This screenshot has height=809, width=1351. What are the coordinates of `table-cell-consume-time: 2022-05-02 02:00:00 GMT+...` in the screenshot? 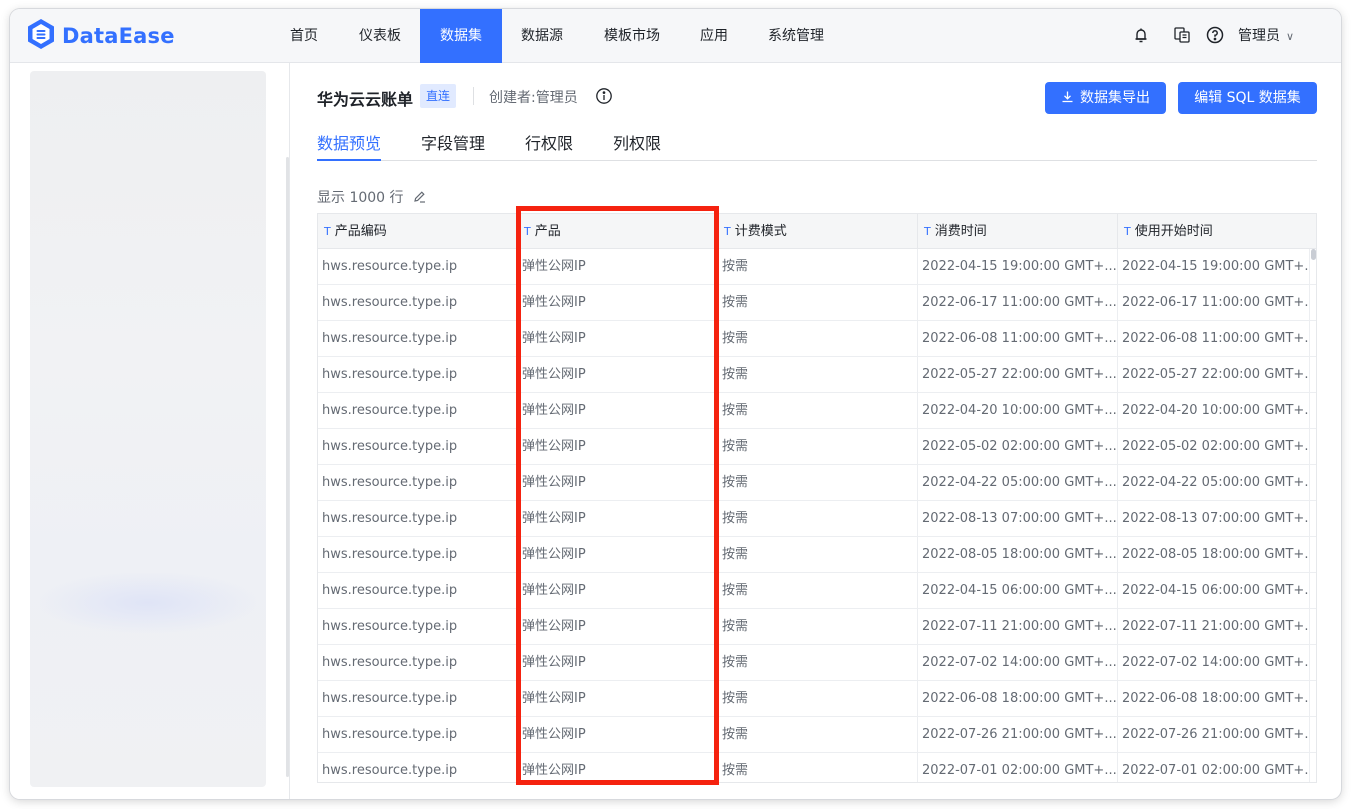 It's located at (1018, 447).